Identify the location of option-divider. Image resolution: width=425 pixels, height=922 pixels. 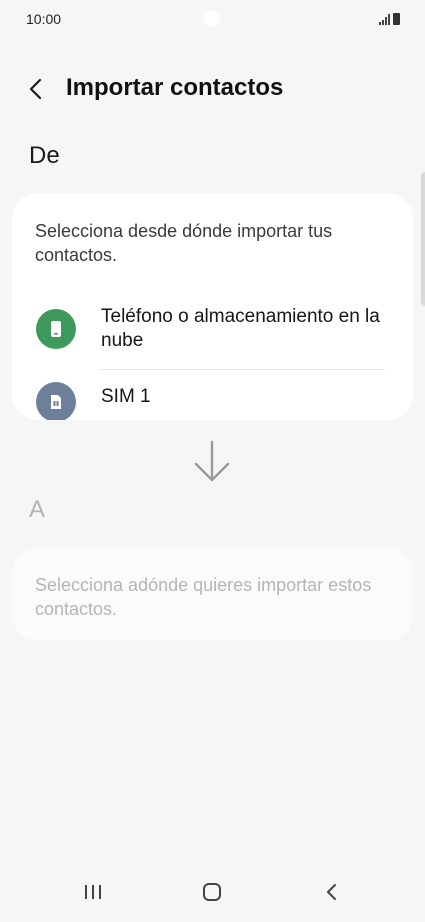
(243, 369).